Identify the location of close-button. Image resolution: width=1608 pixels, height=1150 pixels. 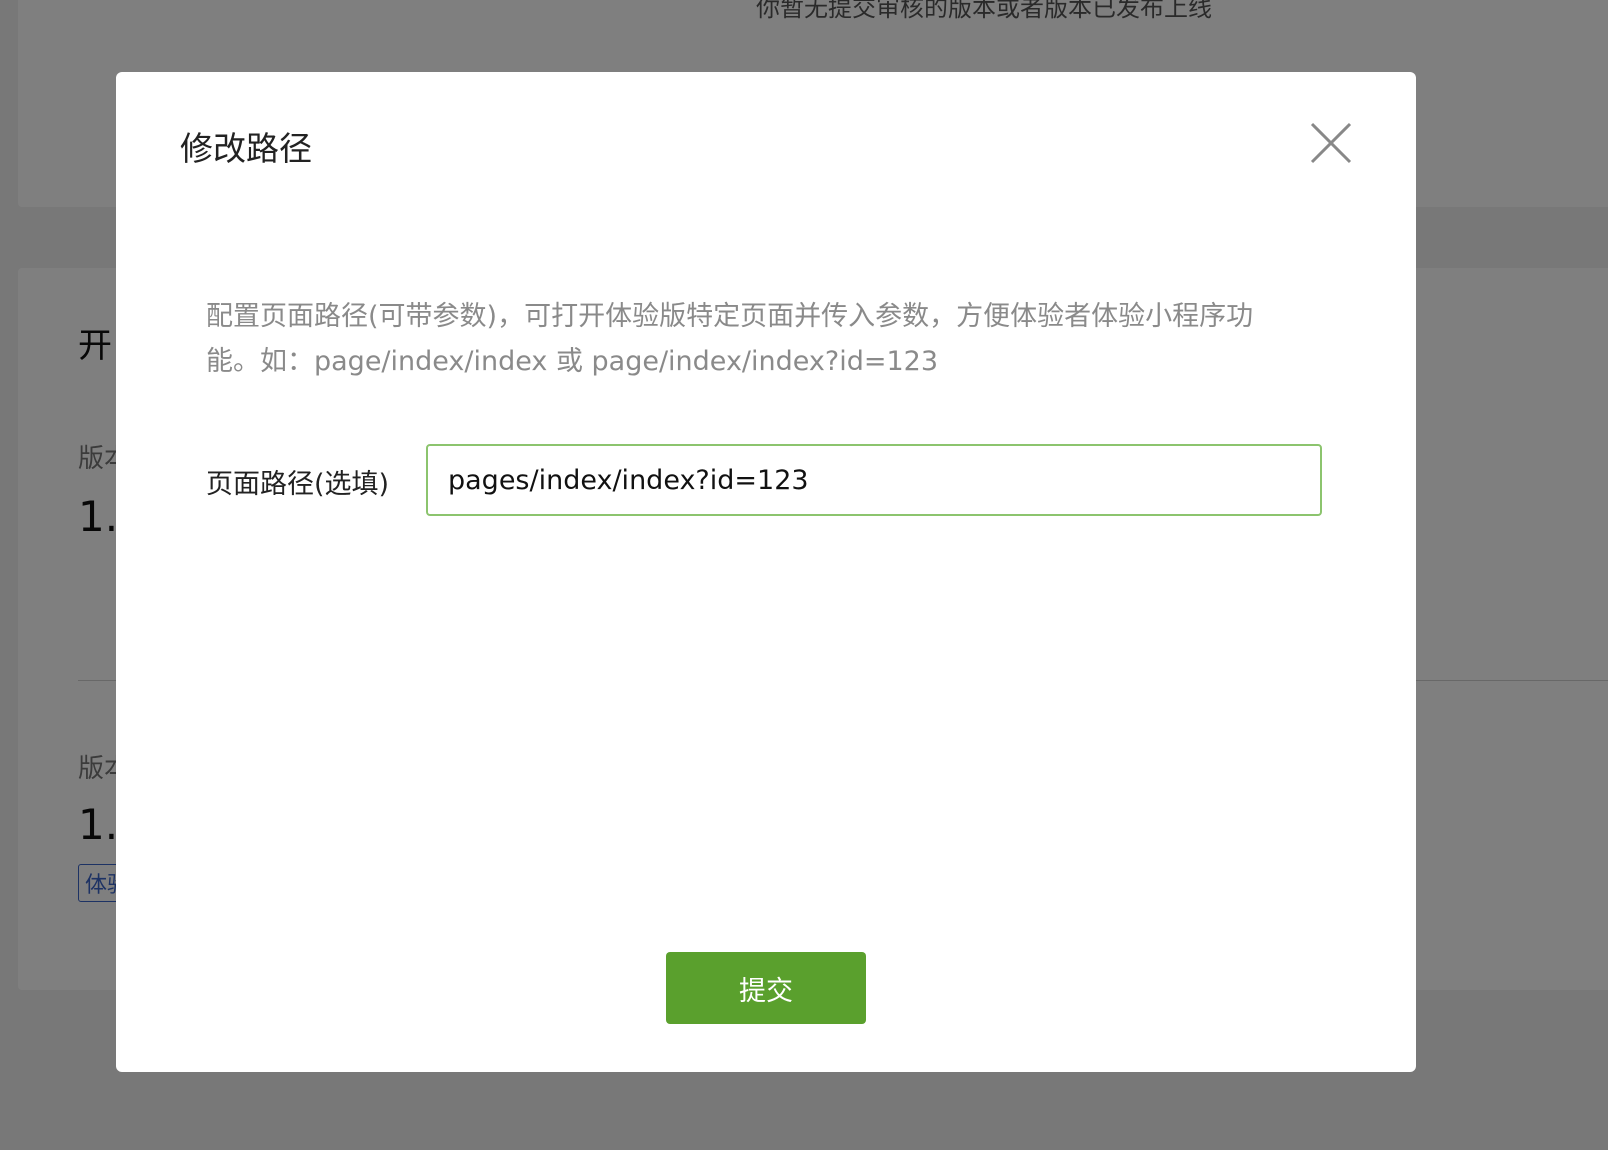
(1331, 143).